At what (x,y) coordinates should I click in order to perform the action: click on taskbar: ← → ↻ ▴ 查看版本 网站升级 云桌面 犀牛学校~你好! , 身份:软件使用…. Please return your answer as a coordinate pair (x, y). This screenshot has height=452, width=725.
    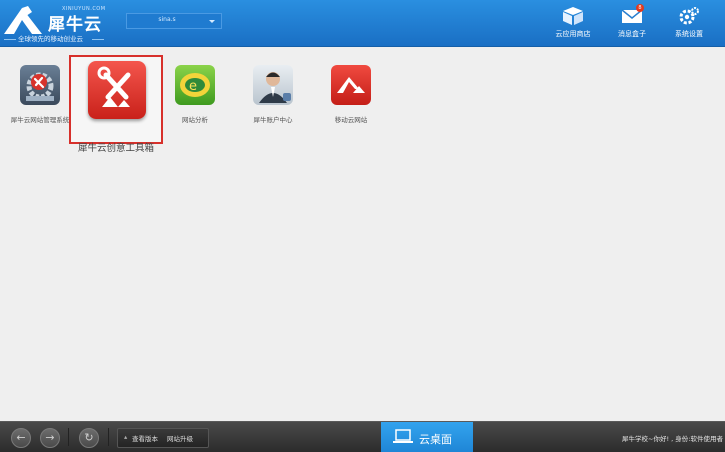
    Looking at the image, I should click on (362, 436).